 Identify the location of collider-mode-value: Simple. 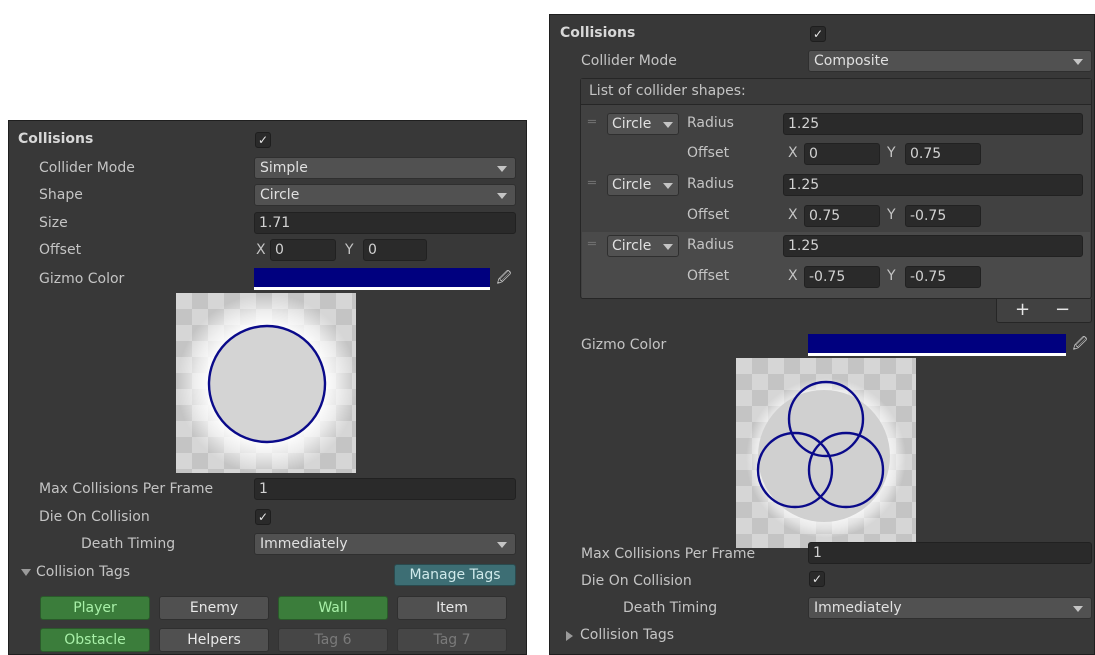
(284, 168).